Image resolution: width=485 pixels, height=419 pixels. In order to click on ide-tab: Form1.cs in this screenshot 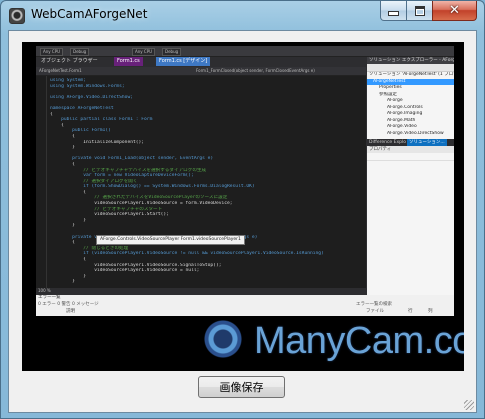, I will do `click(128, 61)`.